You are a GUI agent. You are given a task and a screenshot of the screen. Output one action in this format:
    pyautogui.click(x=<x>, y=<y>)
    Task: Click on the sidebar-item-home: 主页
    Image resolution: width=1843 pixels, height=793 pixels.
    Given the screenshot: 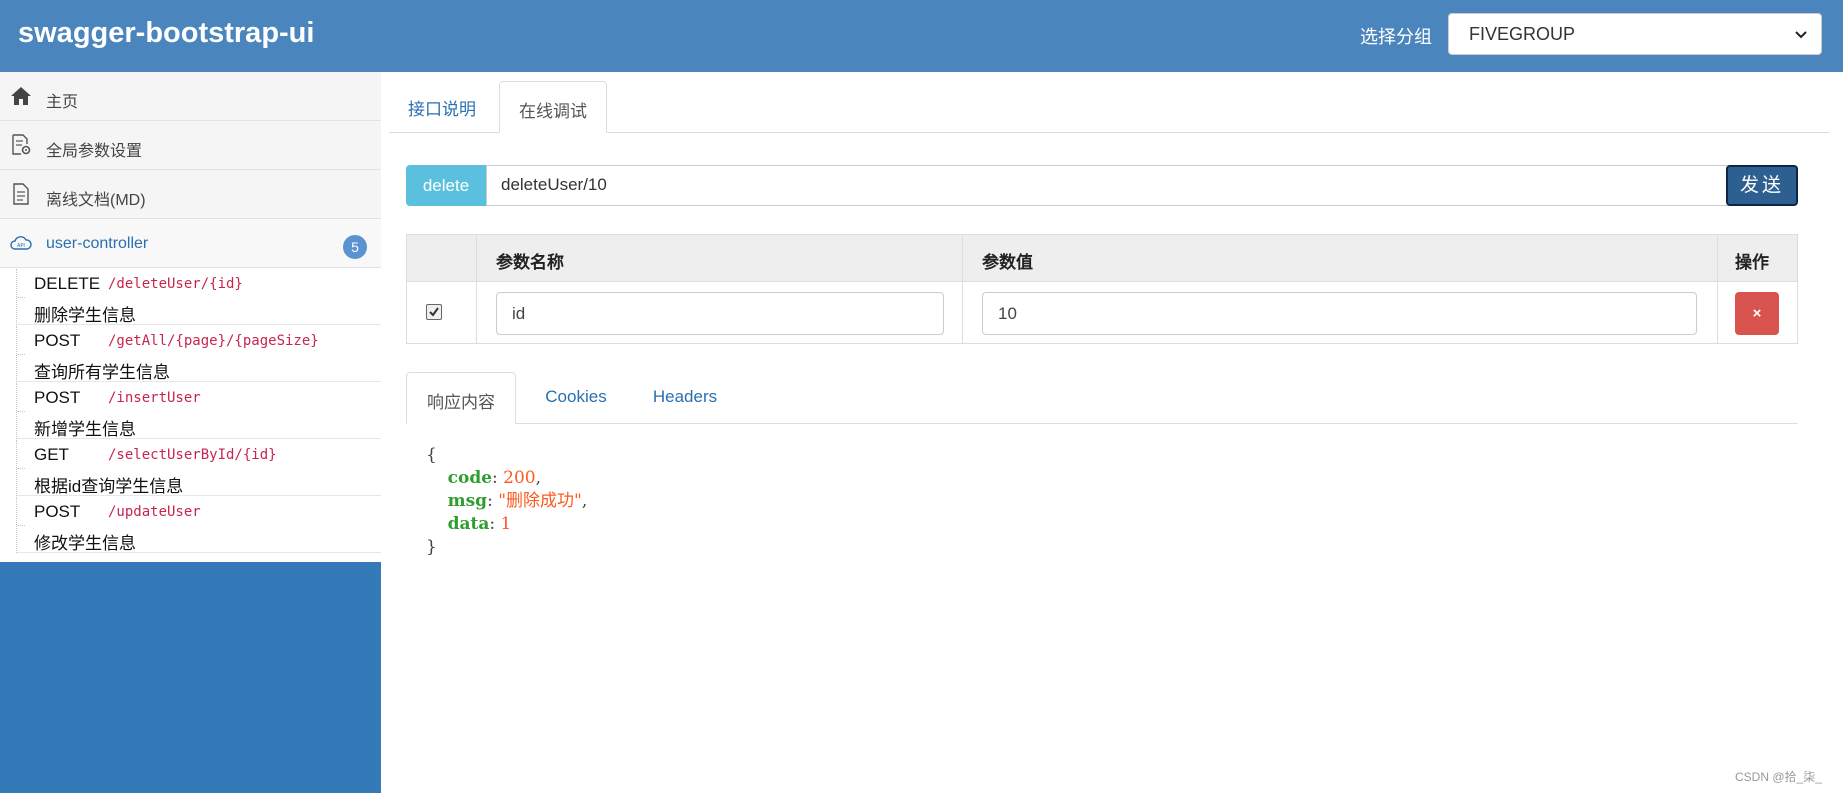 What is the action you would take?
    pyautogui.click(x=190, y=96)
    